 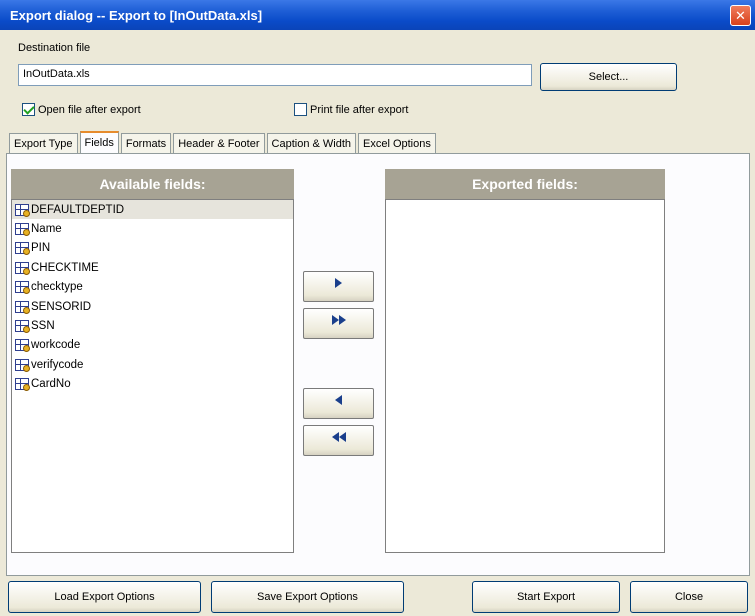 What do you see at coordinates (740, 15) in the screenshot?
I see `window-close-icon: ✕` at bounding box center [740, 15].